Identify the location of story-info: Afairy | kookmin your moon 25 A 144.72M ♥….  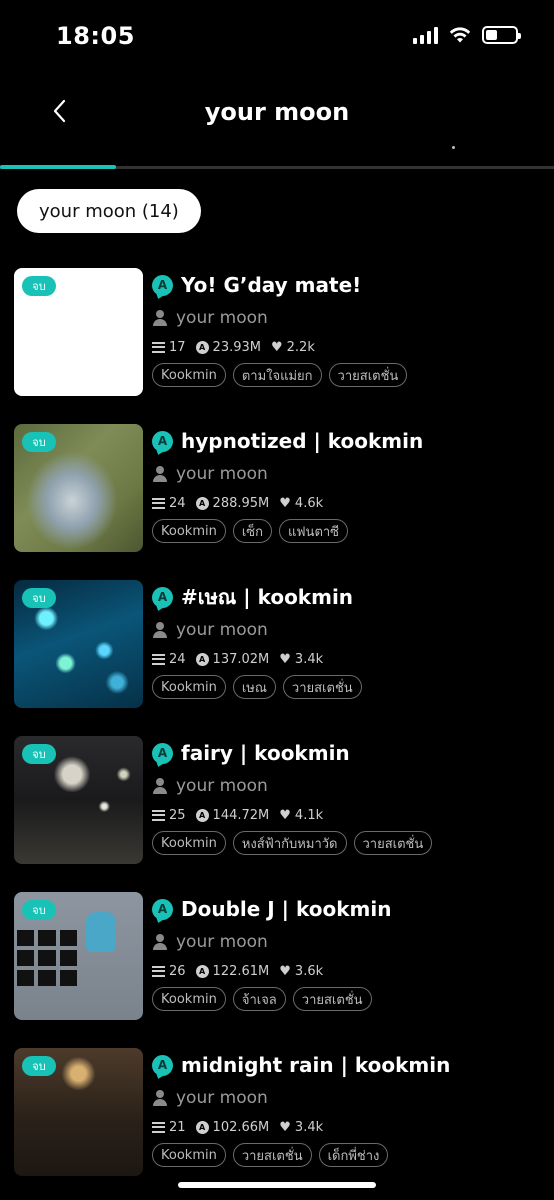
(347, 797).